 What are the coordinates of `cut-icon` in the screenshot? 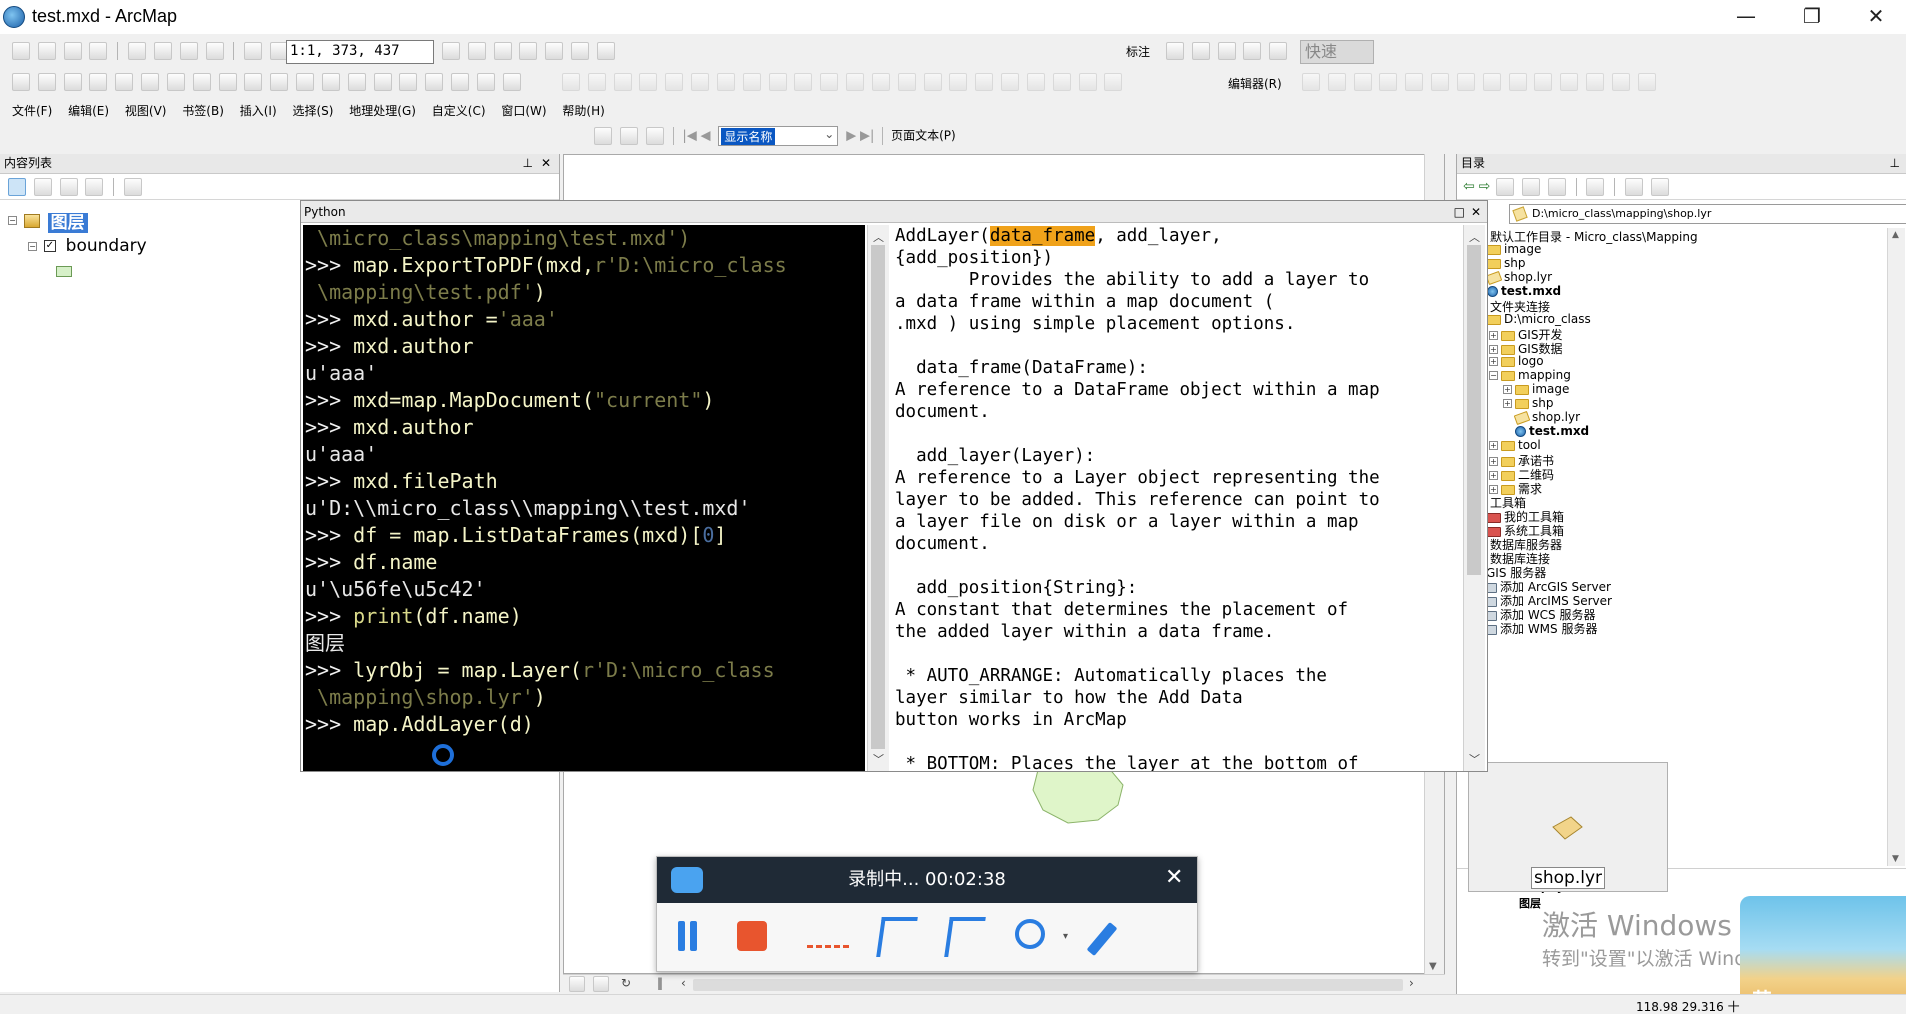 It's located at (137, 51).